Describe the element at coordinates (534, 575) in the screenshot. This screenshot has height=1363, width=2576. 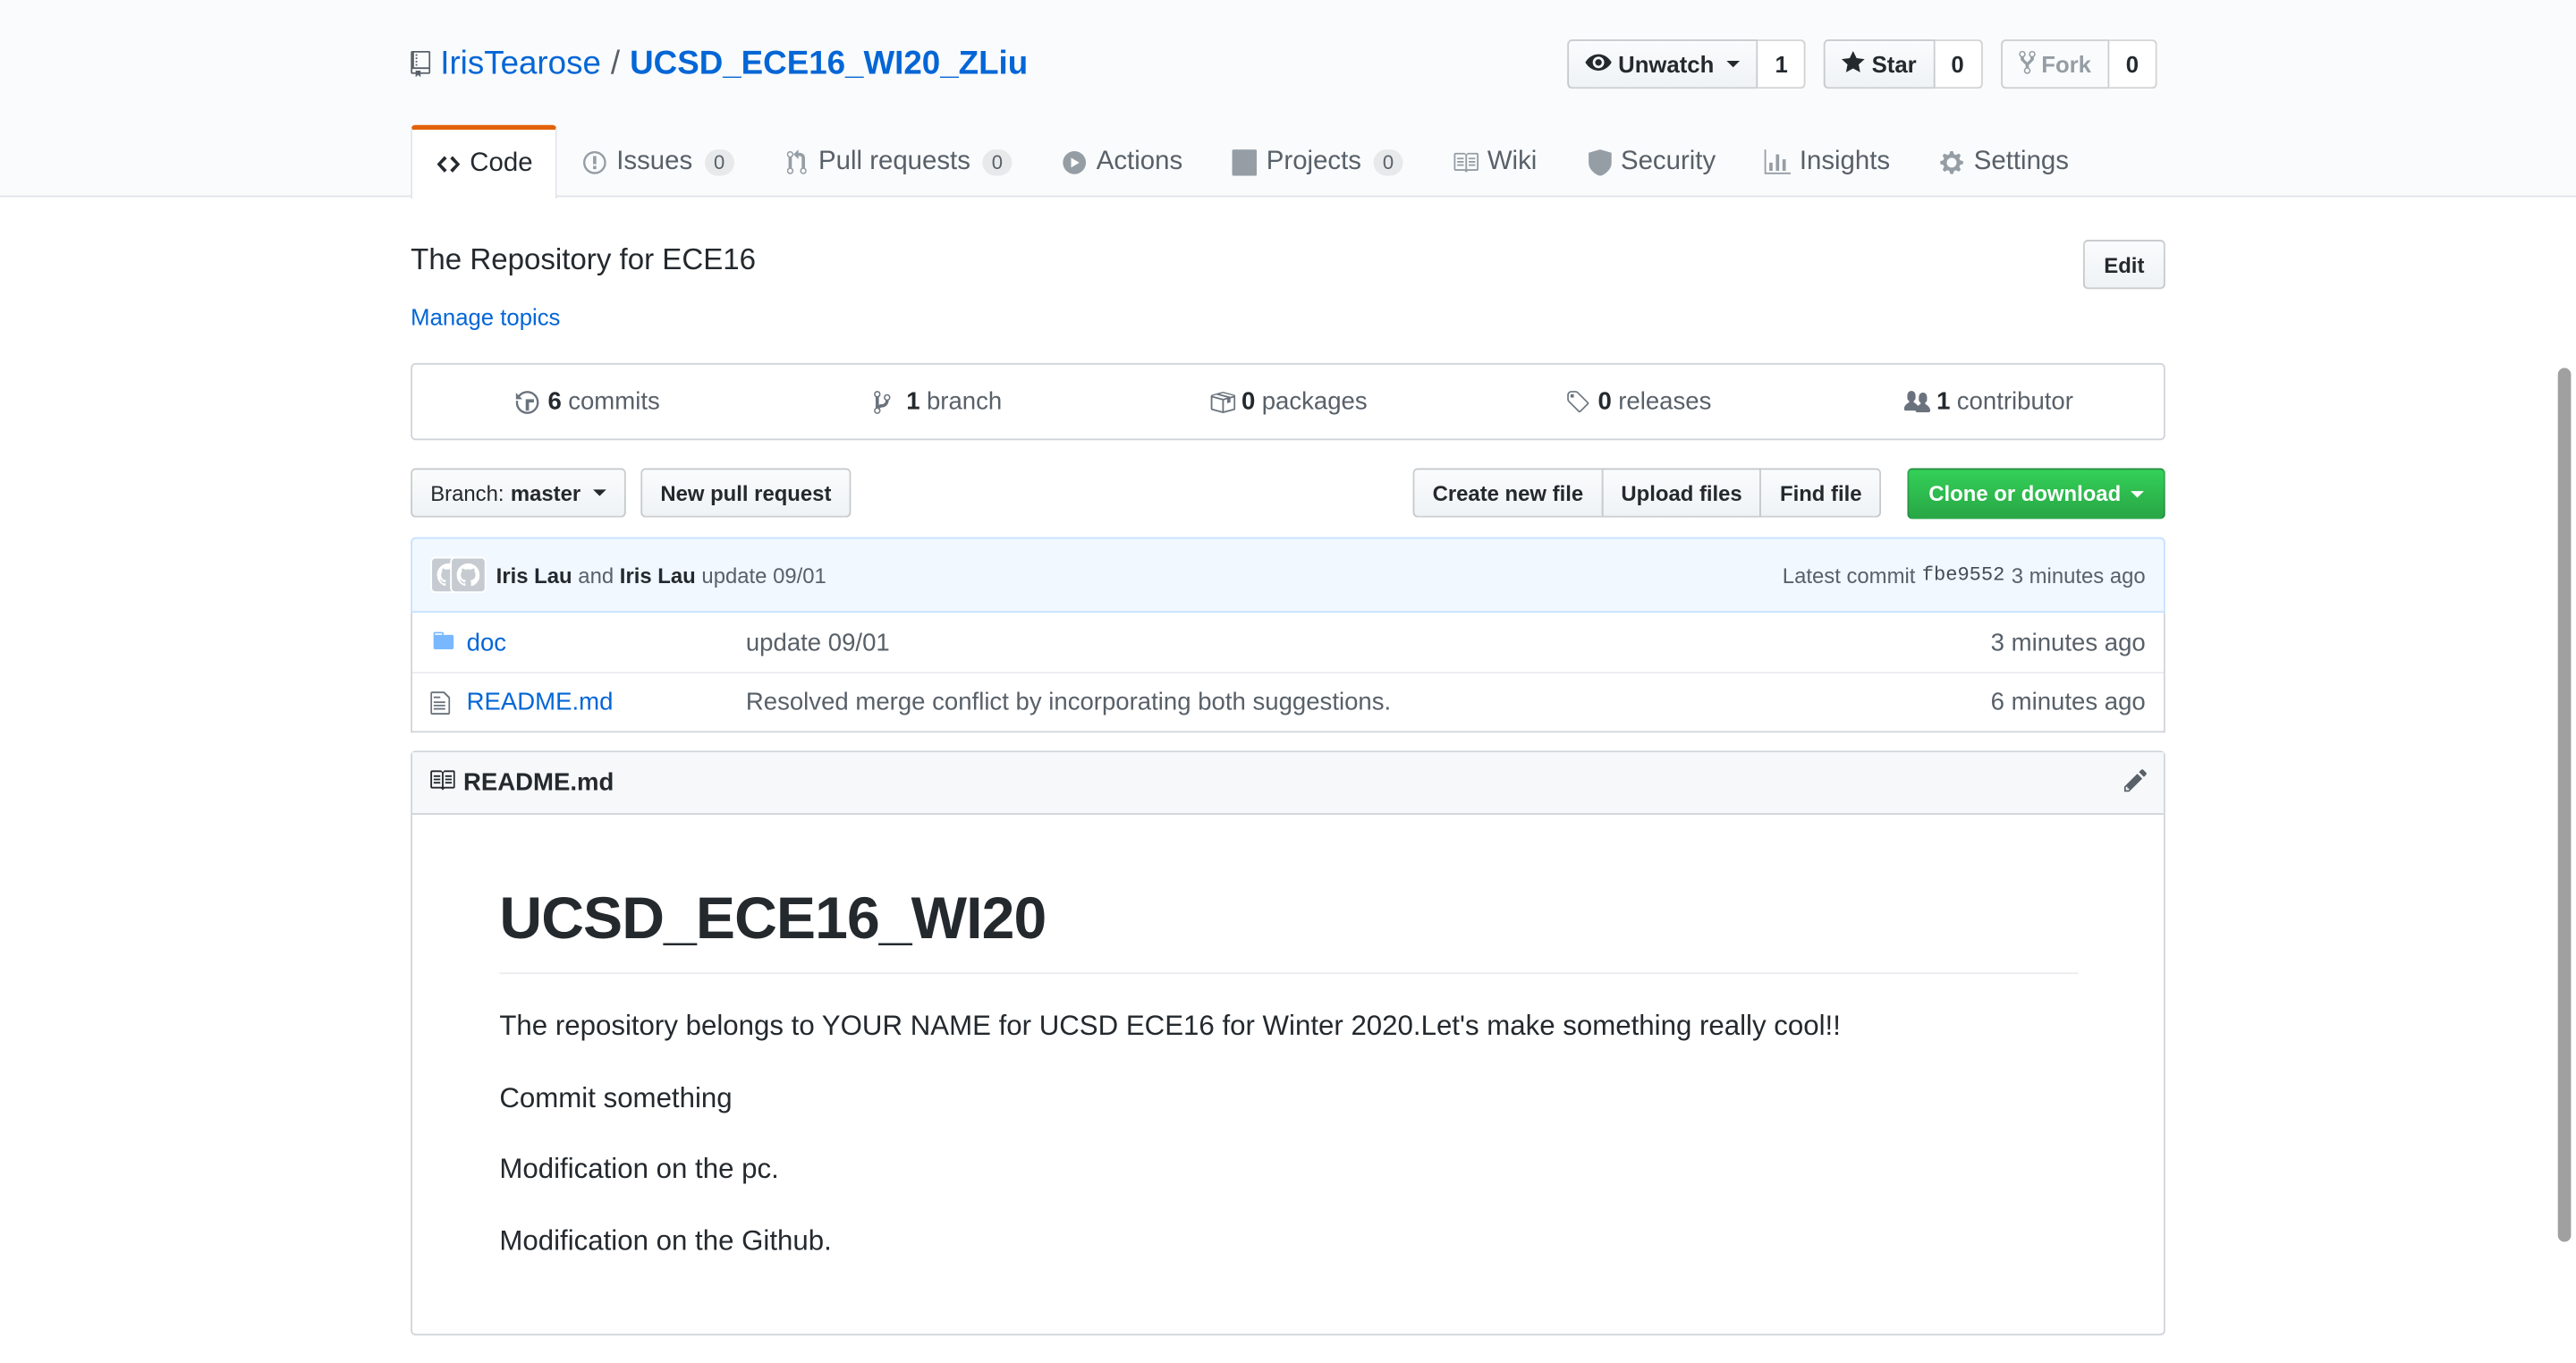
I see `commit-author-1: Iris Lau` at that location.